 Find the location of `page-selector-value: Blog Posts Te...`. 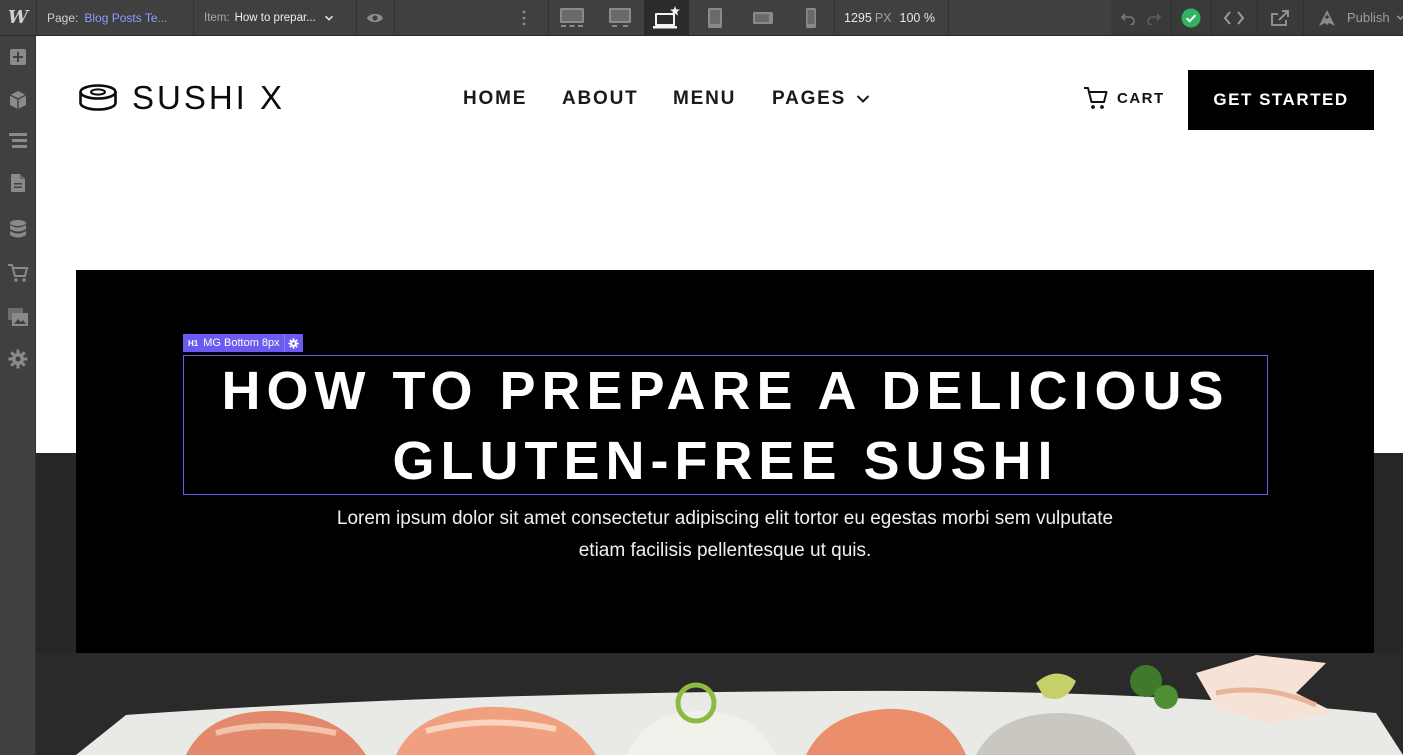

page-selector-value: Blog Posts Te... is located at coordinates (125, 18).